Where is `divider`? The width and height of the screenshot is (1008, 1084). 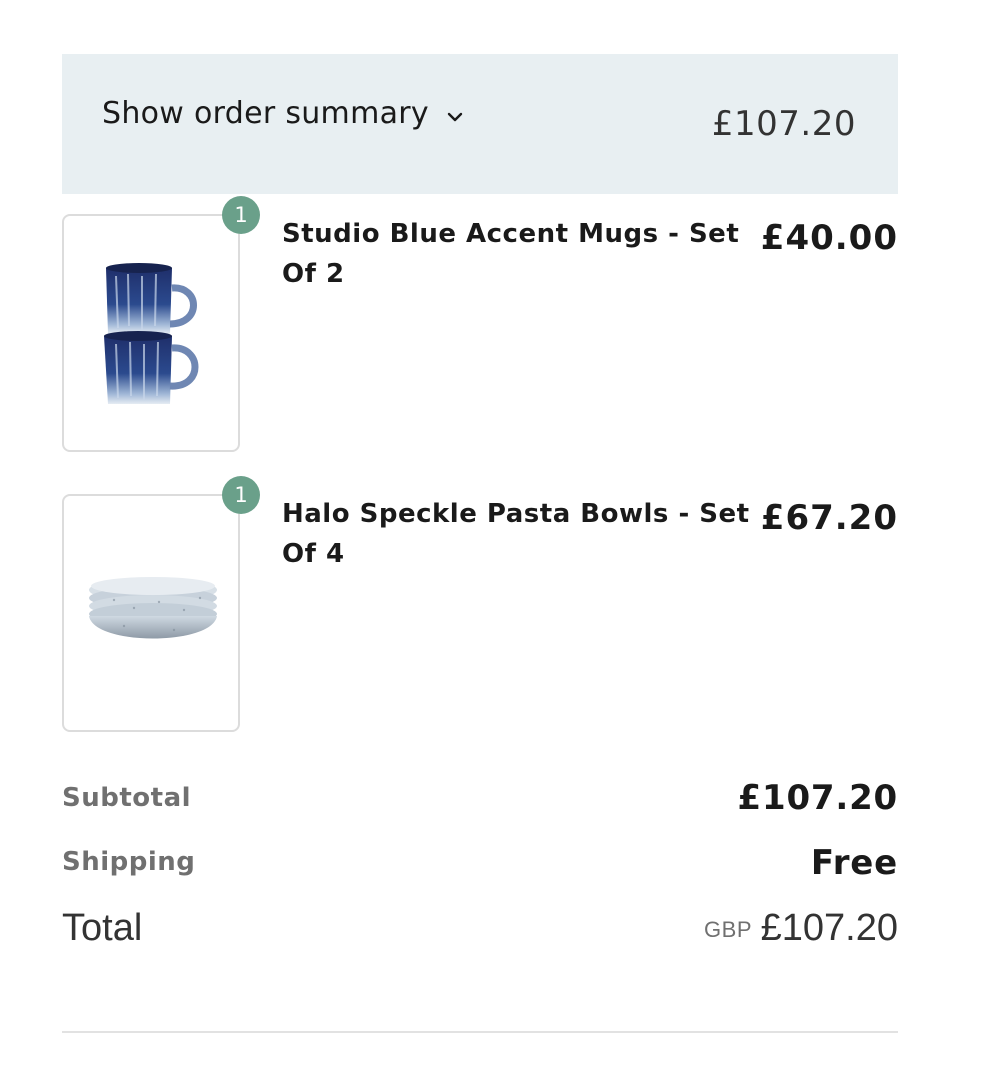
divider is located at coordinates (480, 1032).